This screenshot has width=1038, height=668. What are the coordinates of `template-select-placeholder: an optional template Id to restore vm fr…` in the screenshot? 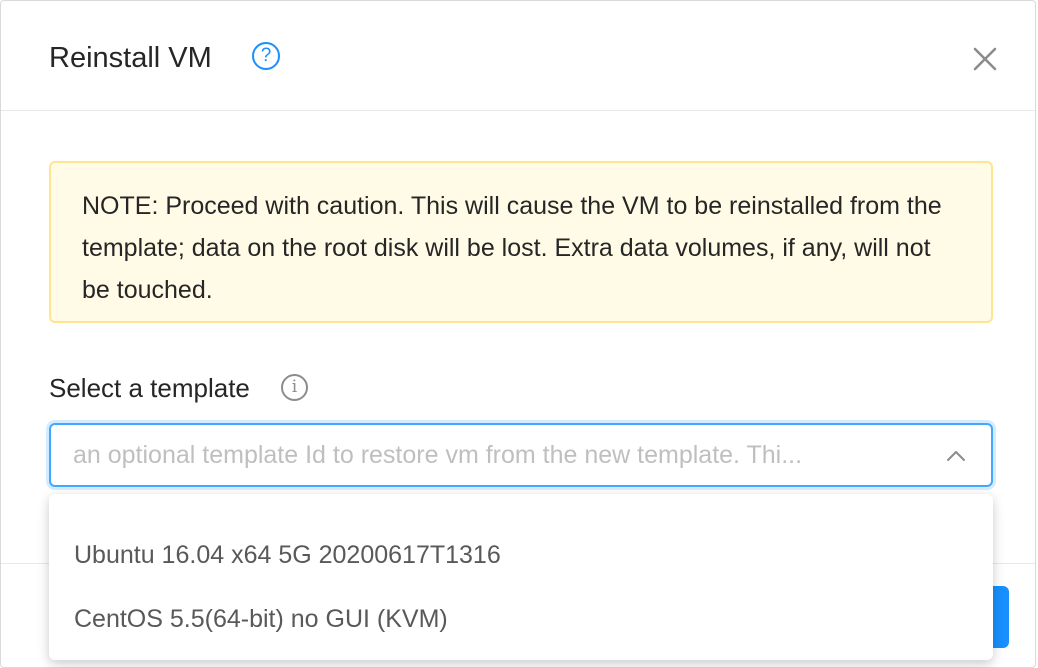 It's located at (438, 455).